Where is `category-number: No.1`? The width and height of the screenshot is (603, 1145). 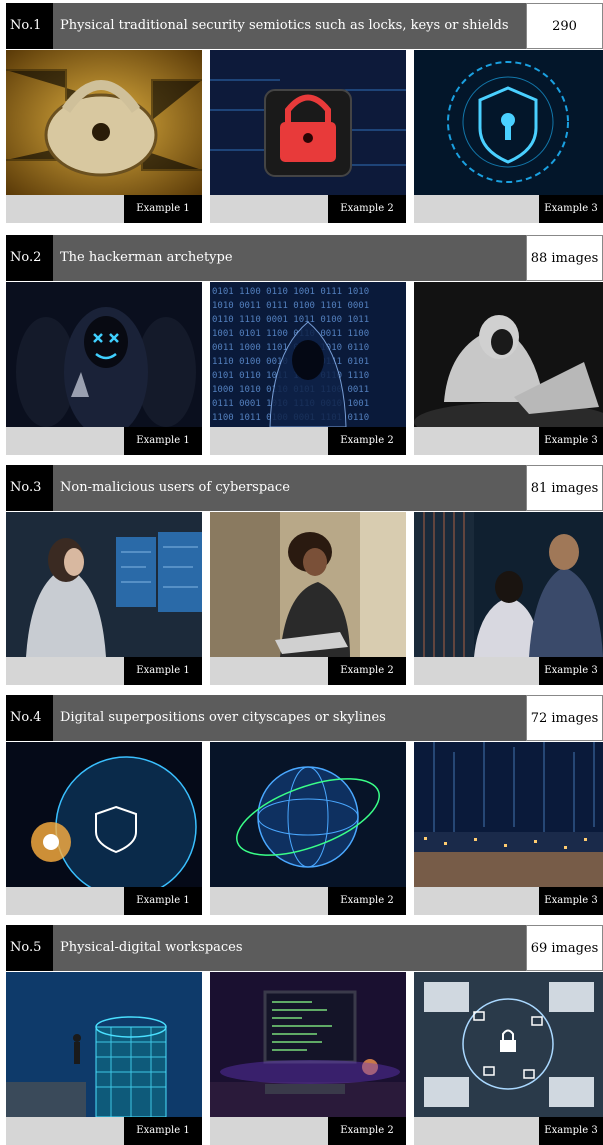 category-number: No.1 is located at coordinates (29, 26).